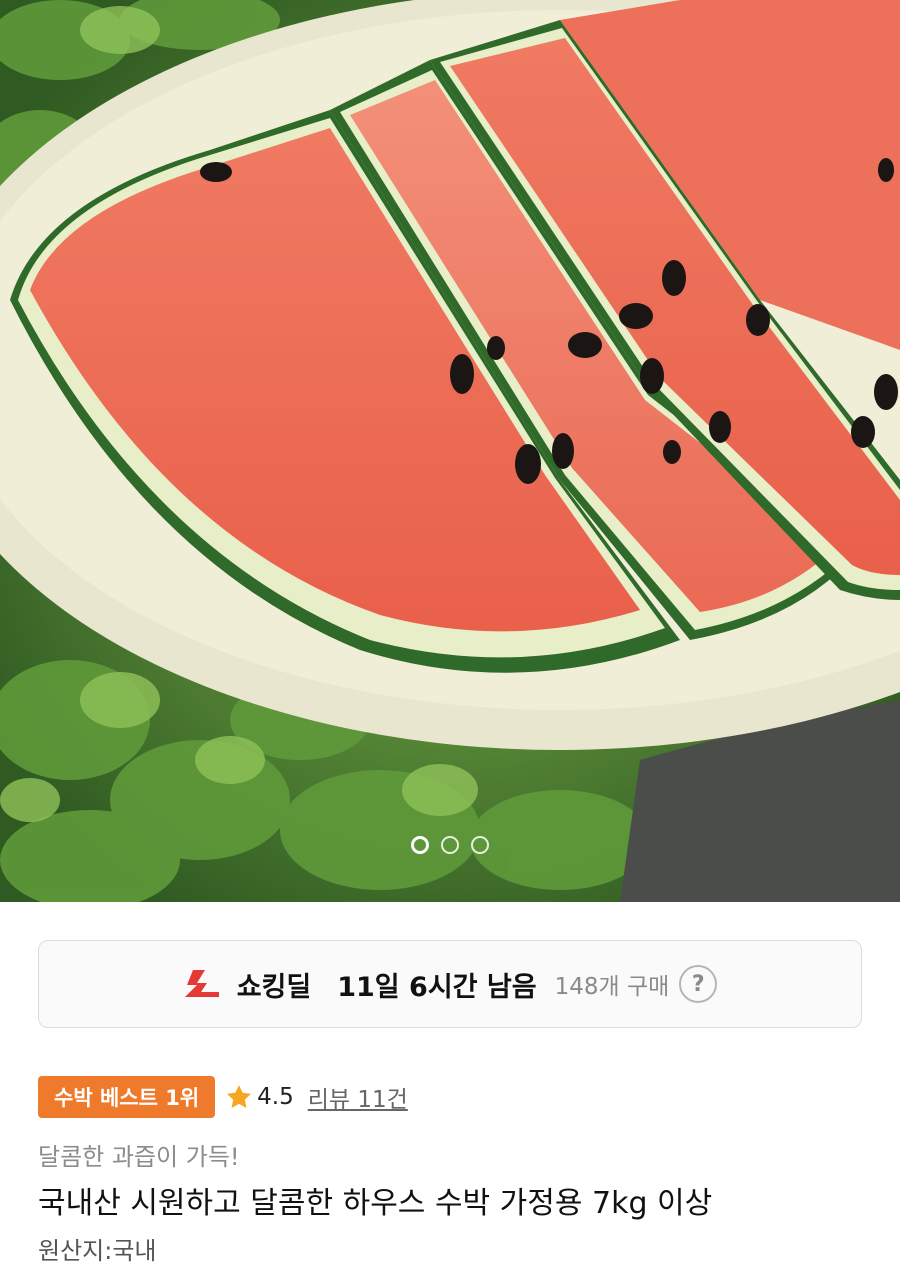 The width and height of the screenshot is (900, 1288). Describe the element at coordinates (275, 1097) in the screenshot. I see `rating-value: 4.5` at that location.